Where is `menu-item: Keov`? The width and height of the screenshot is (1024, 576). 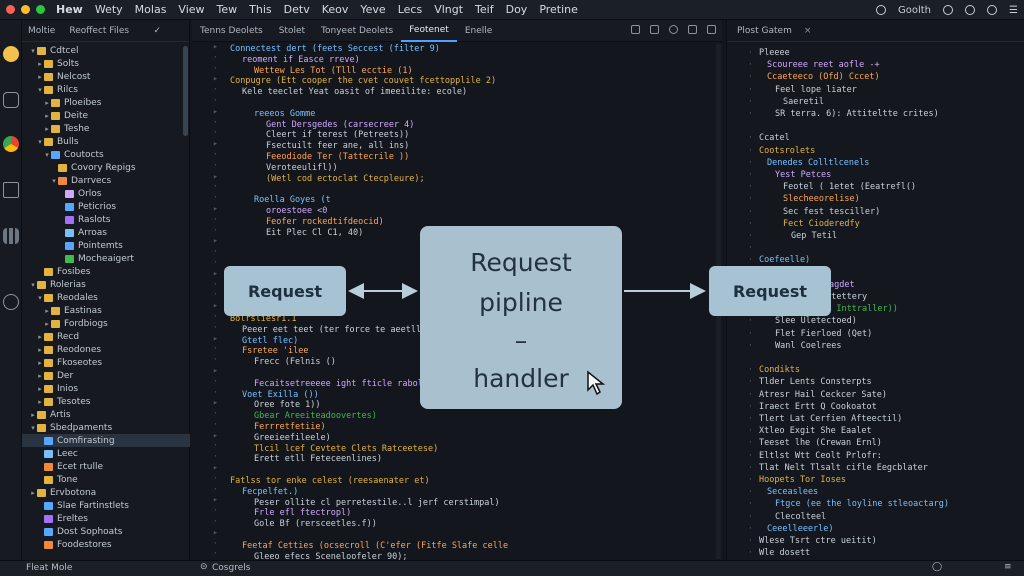 menu-item: Keov is located at coordinates (335, 9).